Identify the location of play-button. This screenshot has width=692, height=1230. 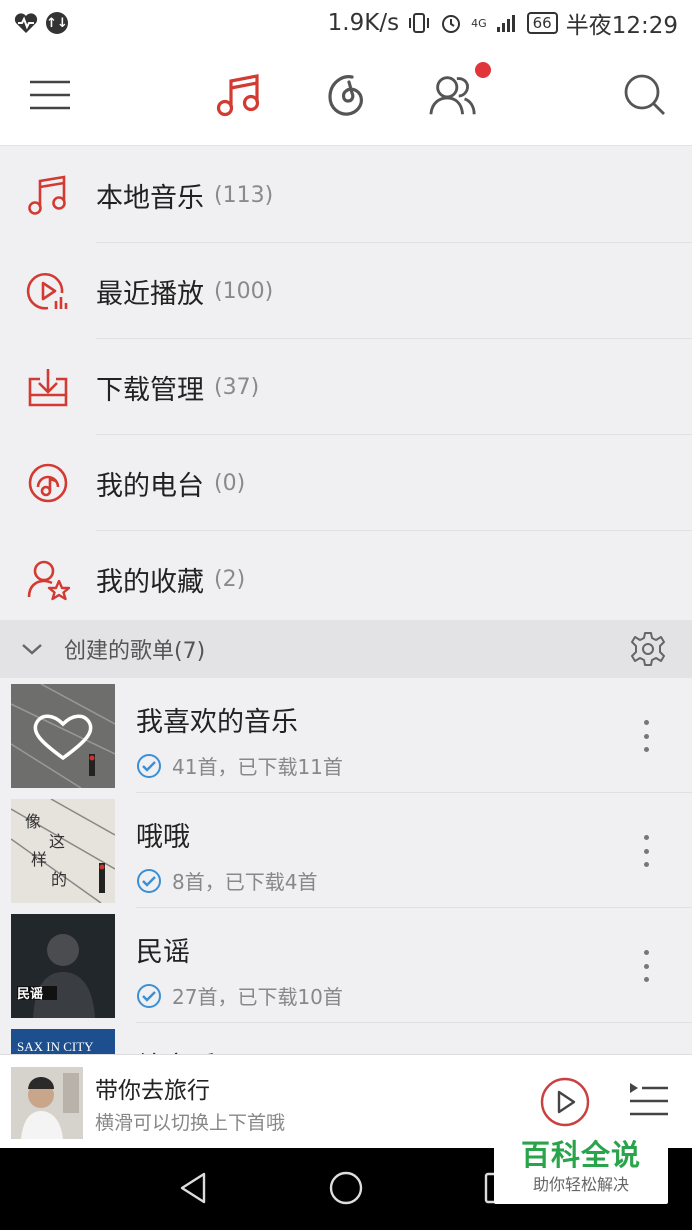
(565, 1102).